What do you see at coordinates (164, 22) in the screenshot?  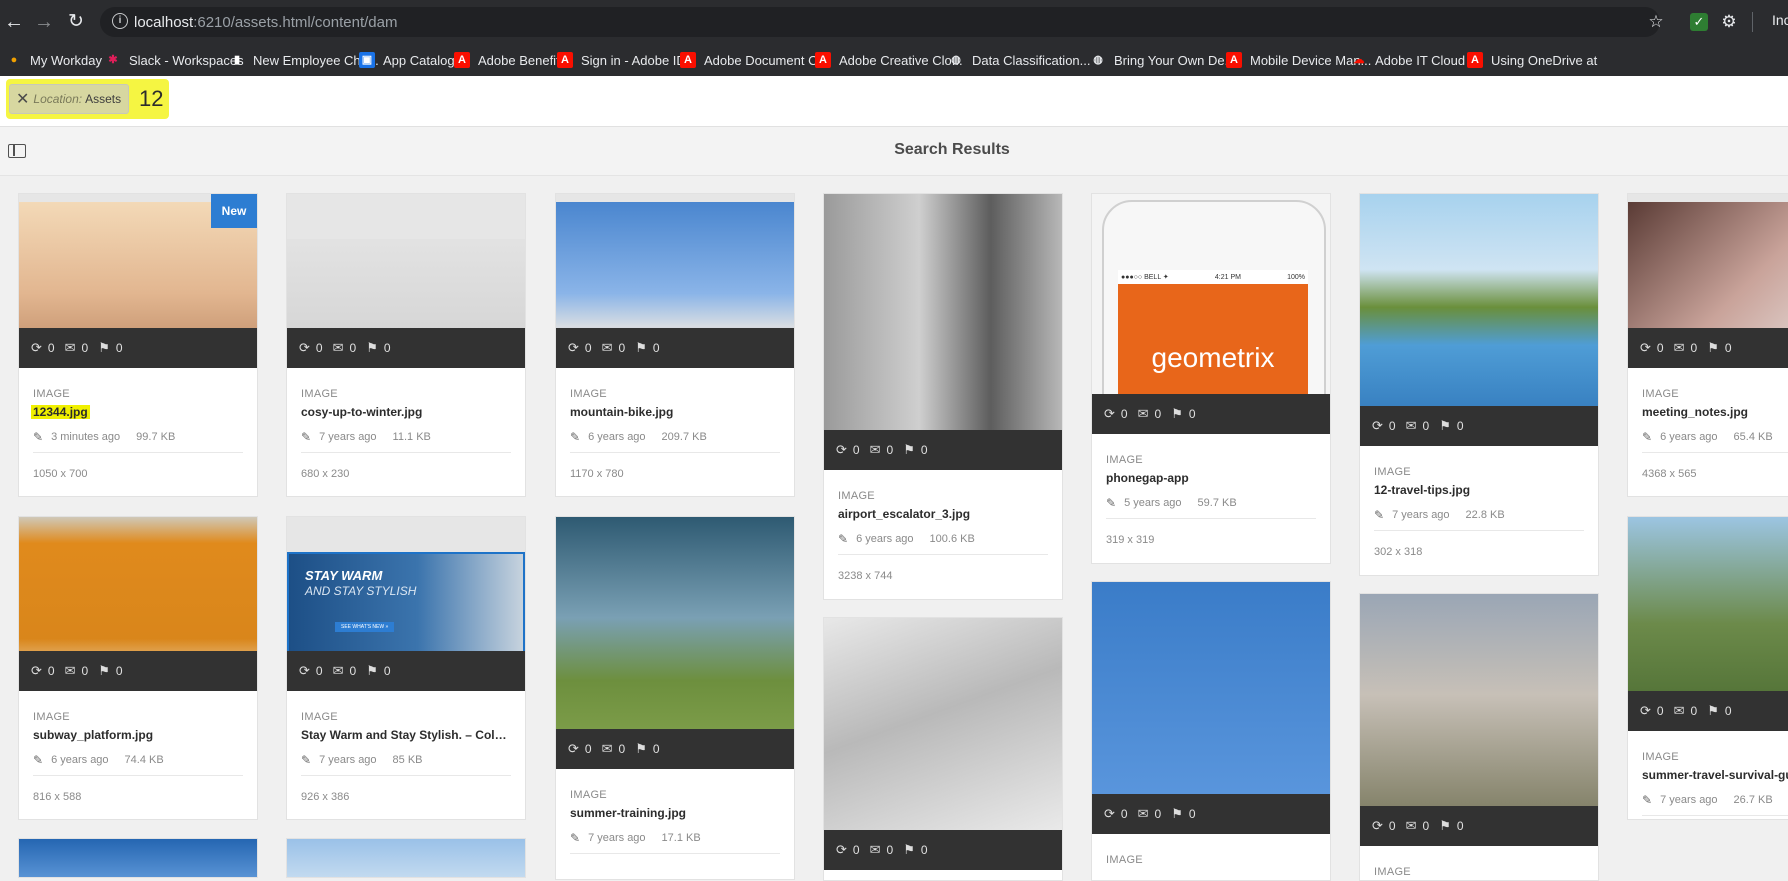 I see `url-host: localhost` at bounding box center [164, 22].